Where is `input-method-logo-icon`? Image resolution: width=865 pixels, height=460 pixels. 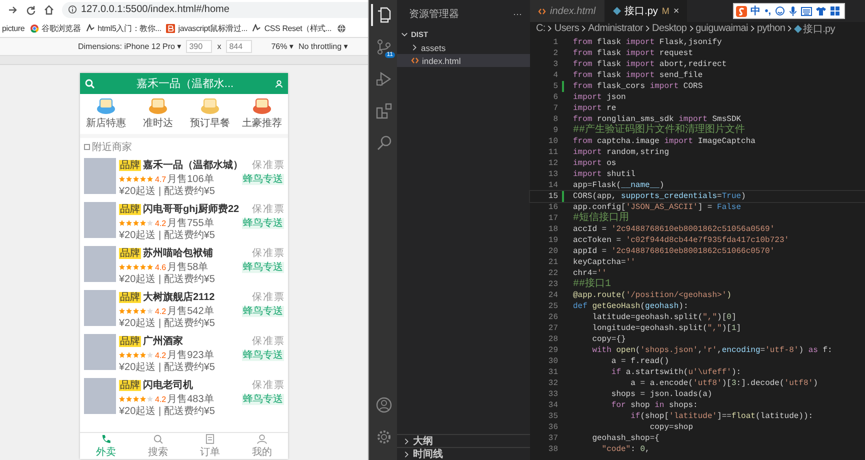 input-method-logo-icon is located at coordinates (741, 11).